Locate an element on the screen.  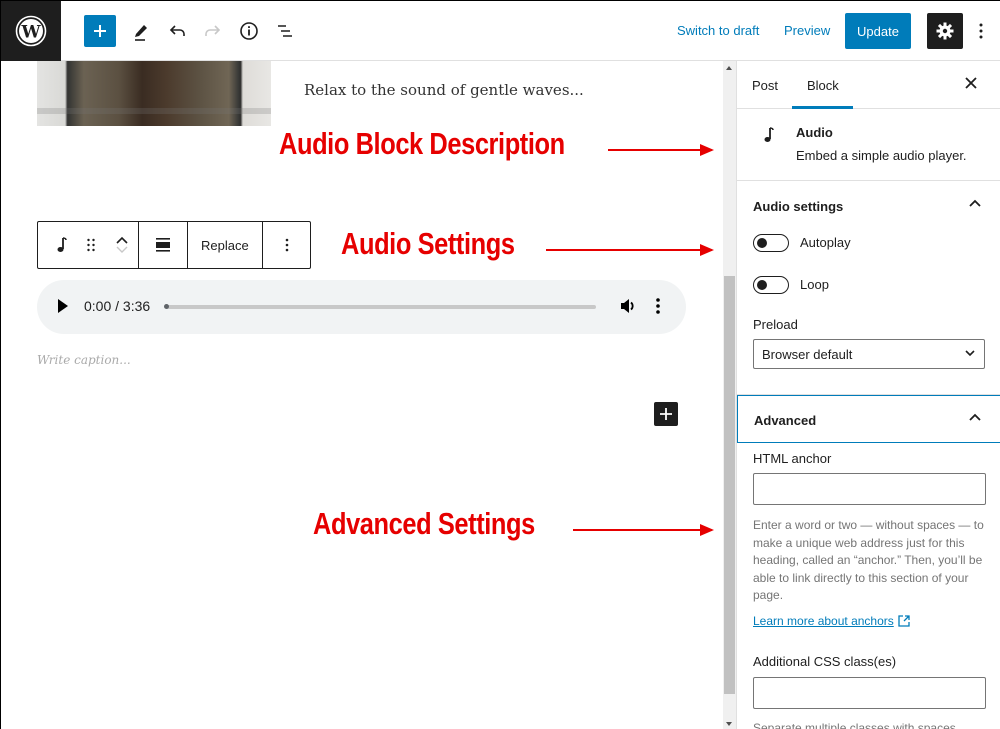
html-anchor-label: HTML anchor is located at coordinates (792, 458).